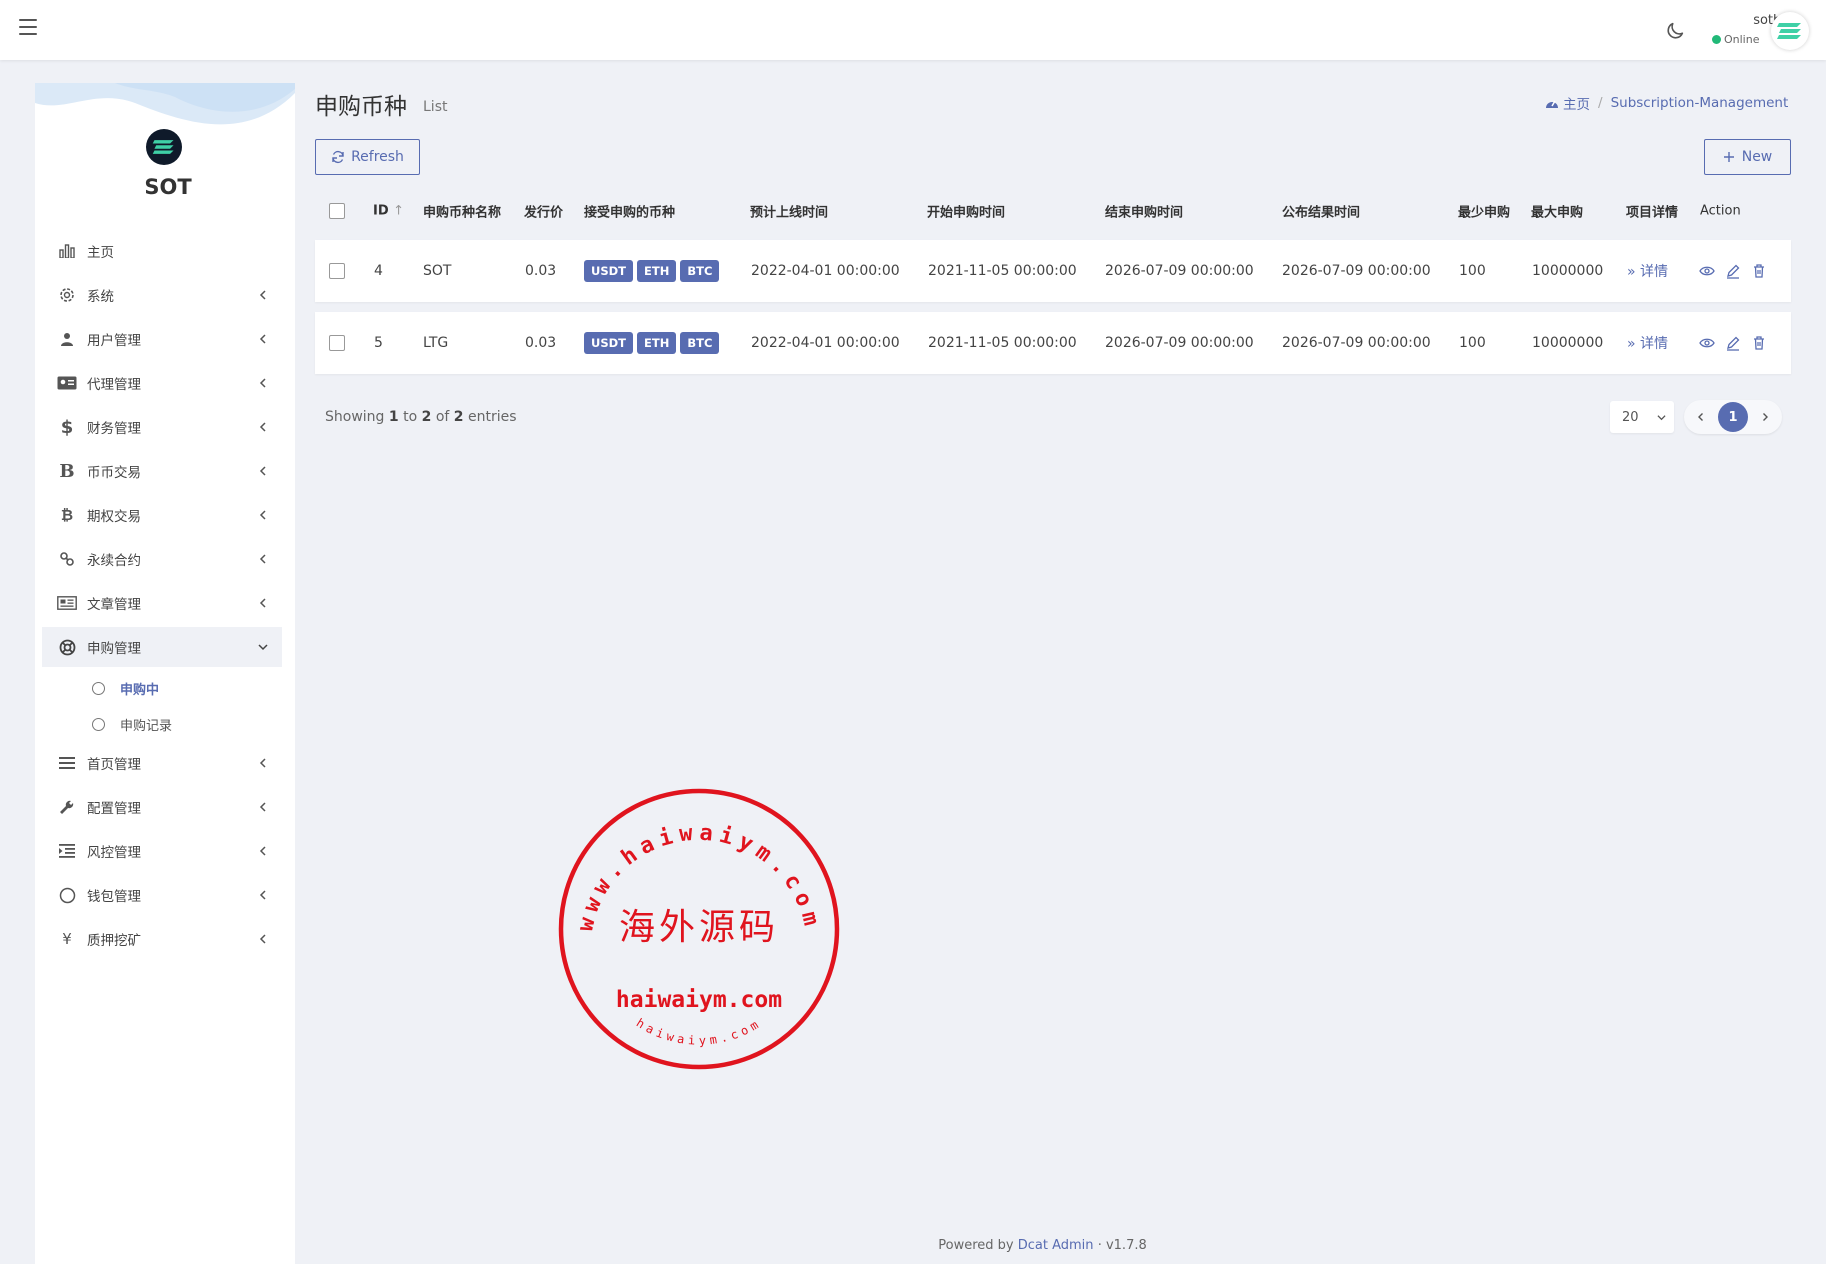  Describe the element at coordinates (146, 726) in the screenshot. I see `sidebar-subitem-label: 申购记录` at that location.